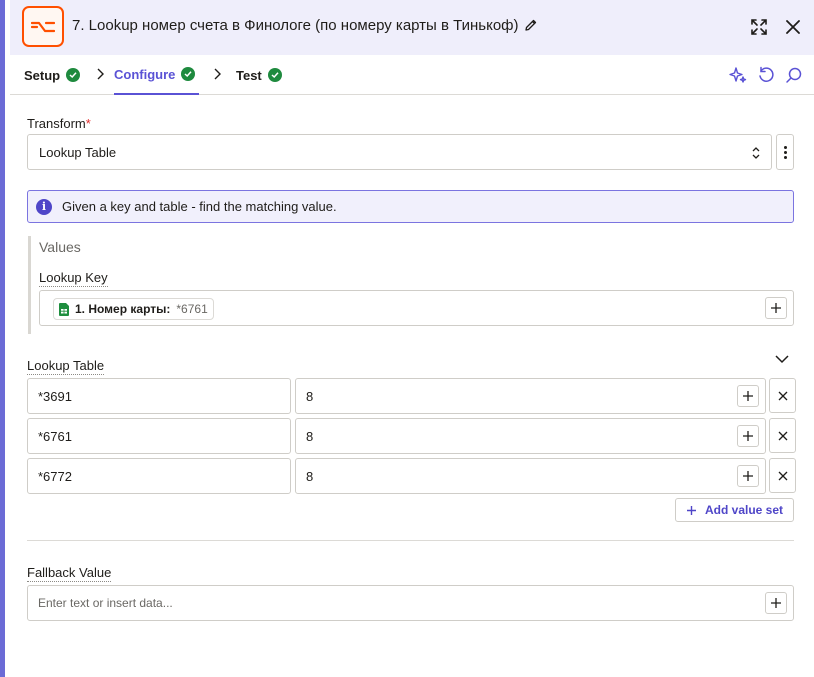  I want to click on fallback-label-text: Fallback Value, so click(69, 573).